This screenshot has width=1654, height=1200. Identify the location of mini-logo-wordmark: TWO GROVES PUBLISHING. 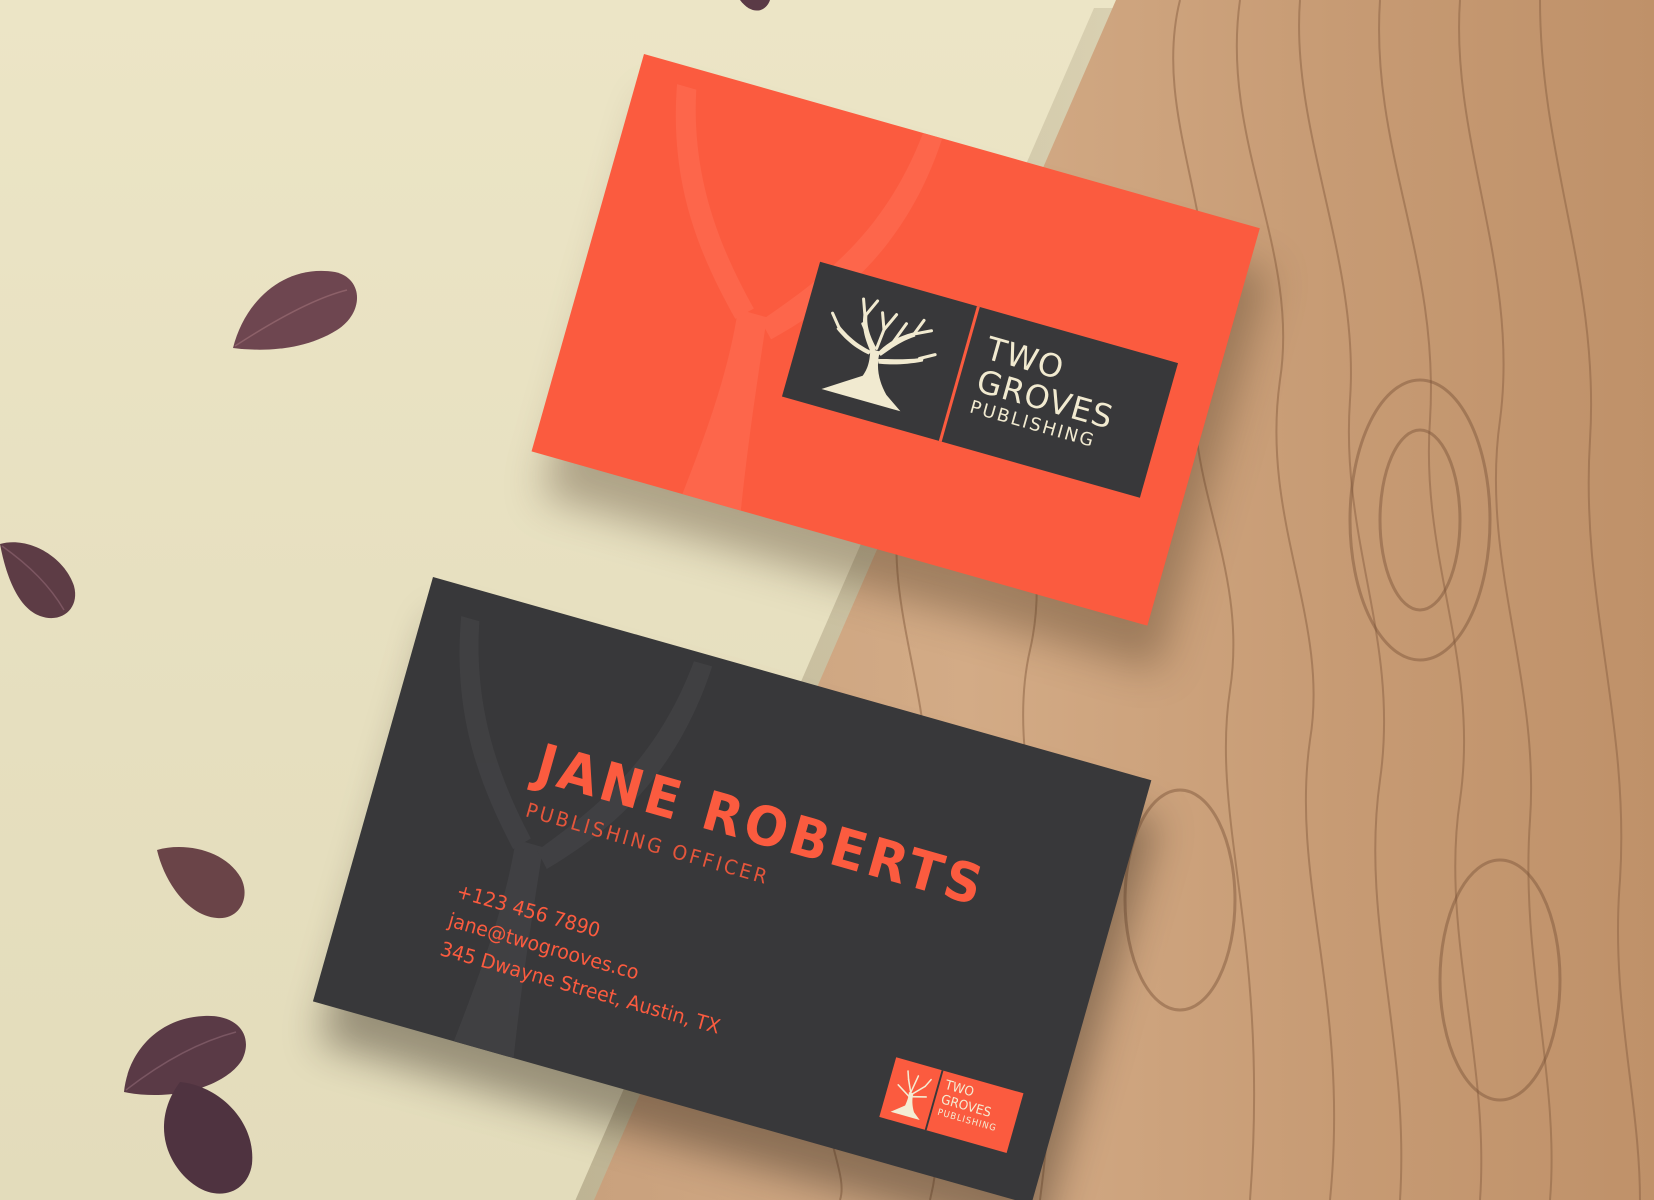
(971, 1106).